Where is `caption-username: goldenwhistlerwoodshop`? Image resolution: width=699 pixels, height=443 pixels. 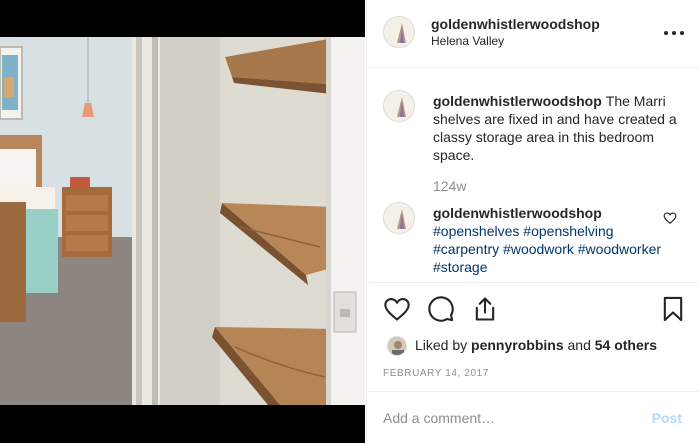
caption-username: goldenwhistlerwoodshop is located at coordinates (517, 101).